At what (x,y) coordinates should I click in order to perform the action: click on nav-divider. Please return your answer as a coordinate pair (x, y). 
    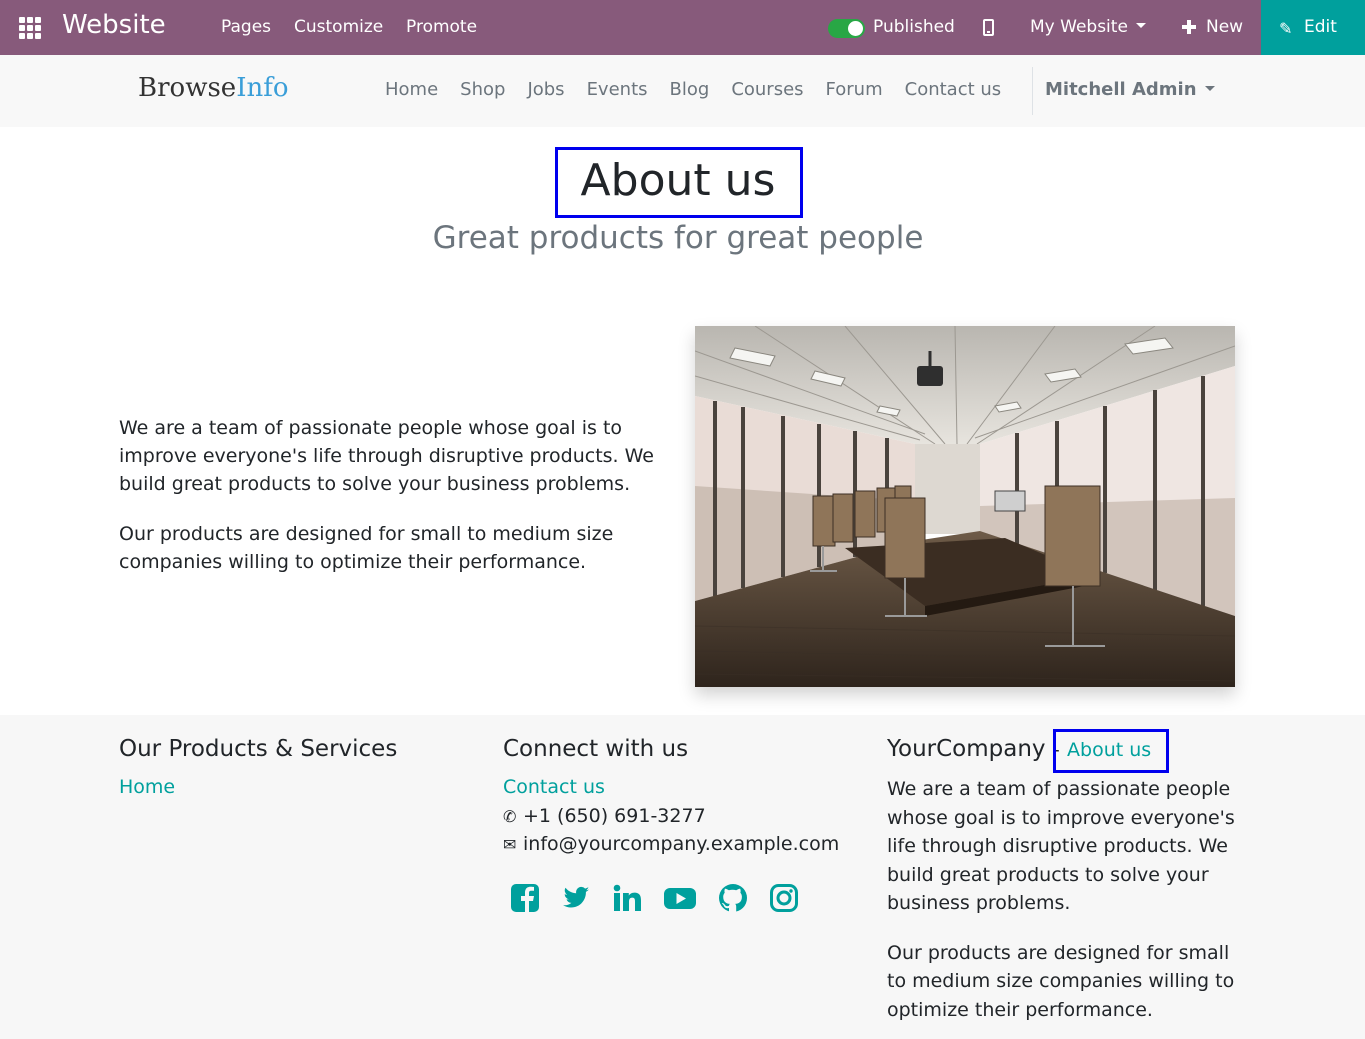
    Looking at the image, I should click on (1032, 91).